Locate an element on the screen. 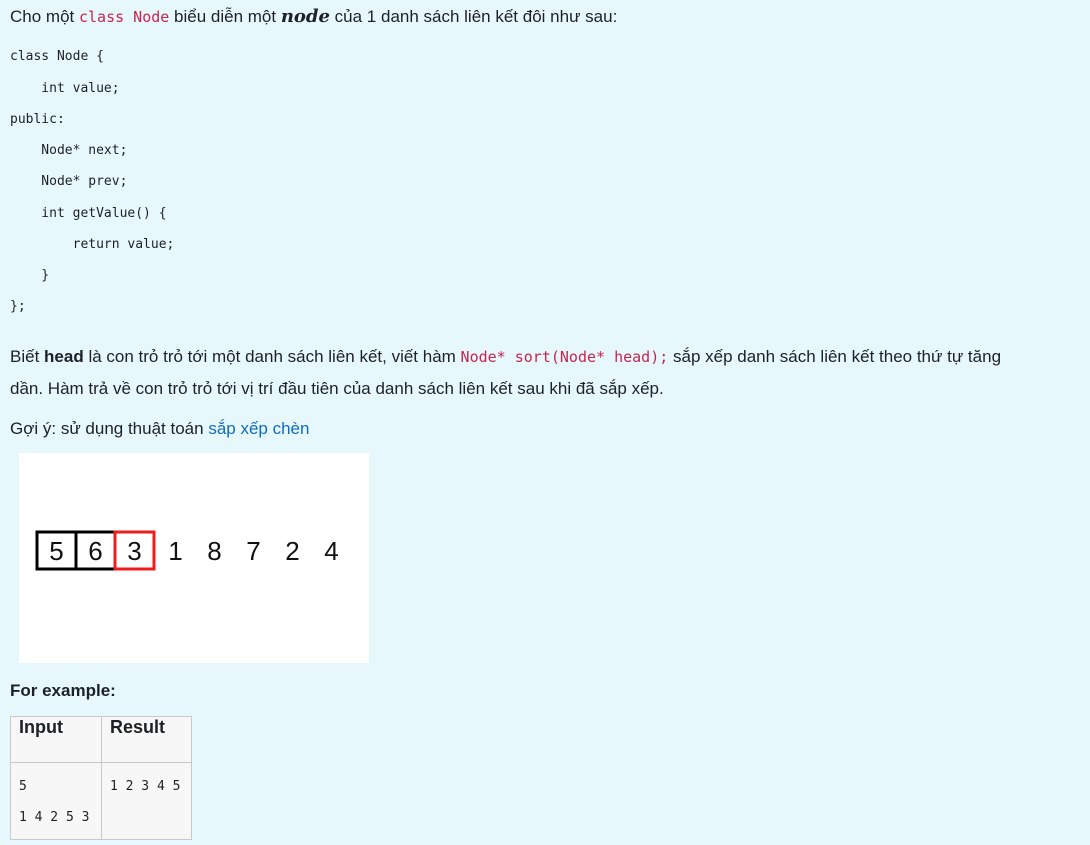 The height and width of the screenshot is (845, 1090). italic-node-term: node is located at coordinates (305, 16).